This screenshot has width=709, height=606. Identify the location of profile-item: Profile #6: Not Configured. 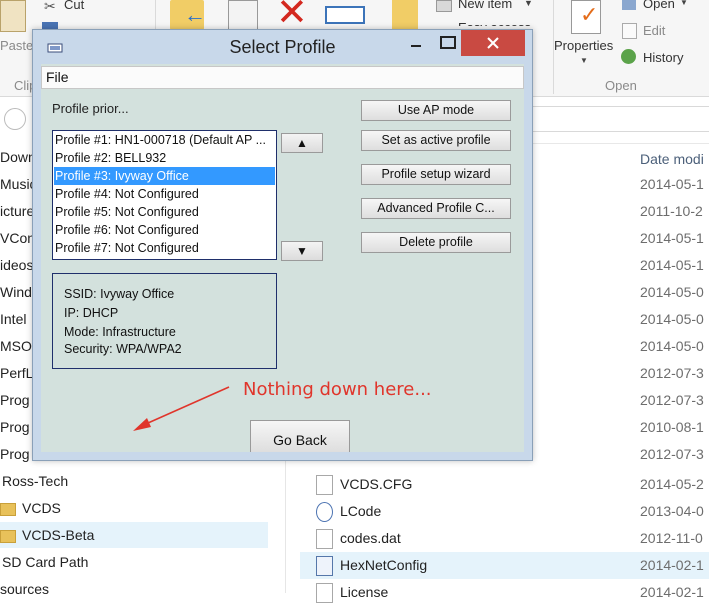
(164, 230).